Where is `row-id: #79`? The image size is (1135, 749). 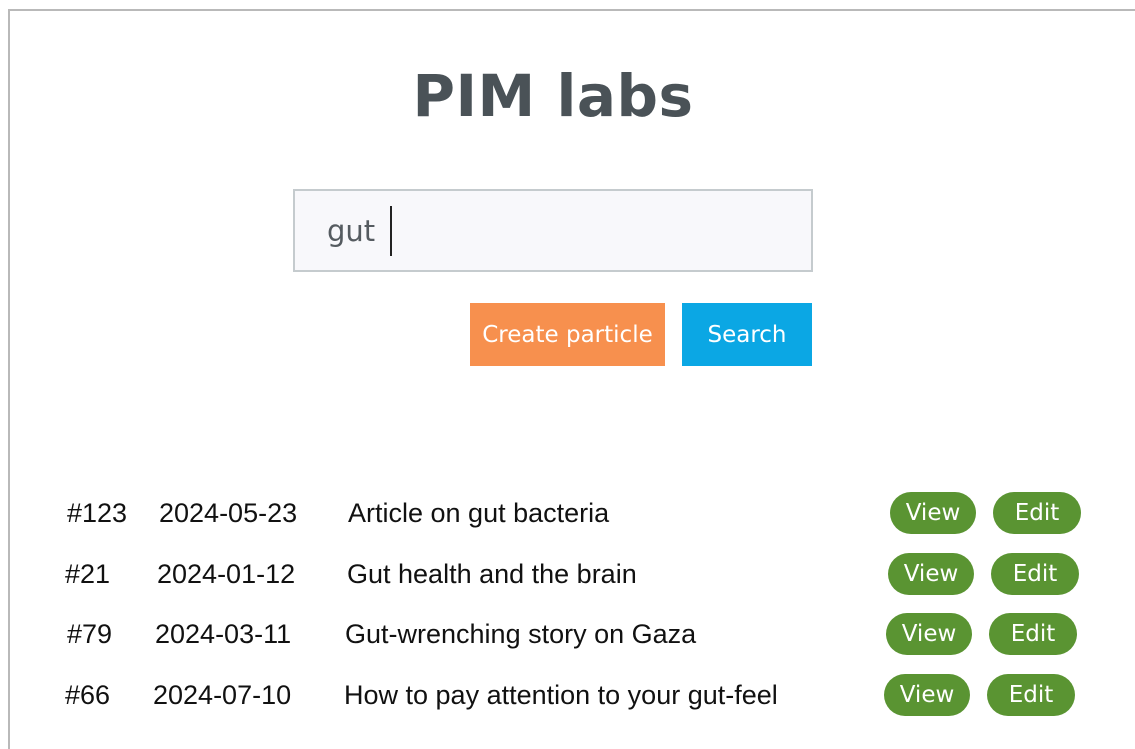
row-id: #79 is located at coordinates (90, 634).